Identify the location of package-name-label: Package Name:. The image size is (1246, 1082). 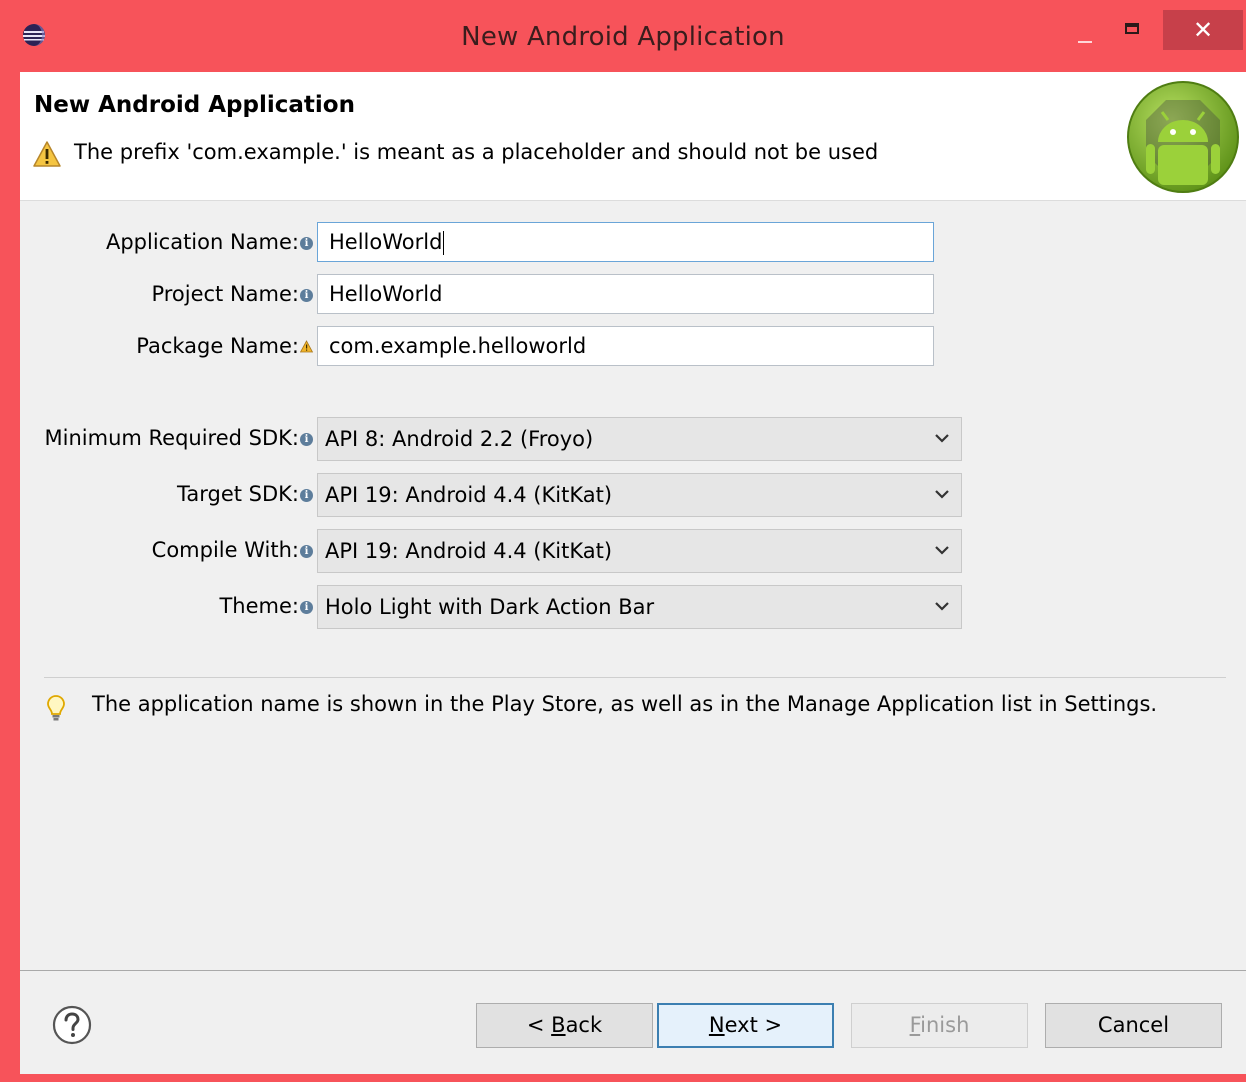
(217, 346).